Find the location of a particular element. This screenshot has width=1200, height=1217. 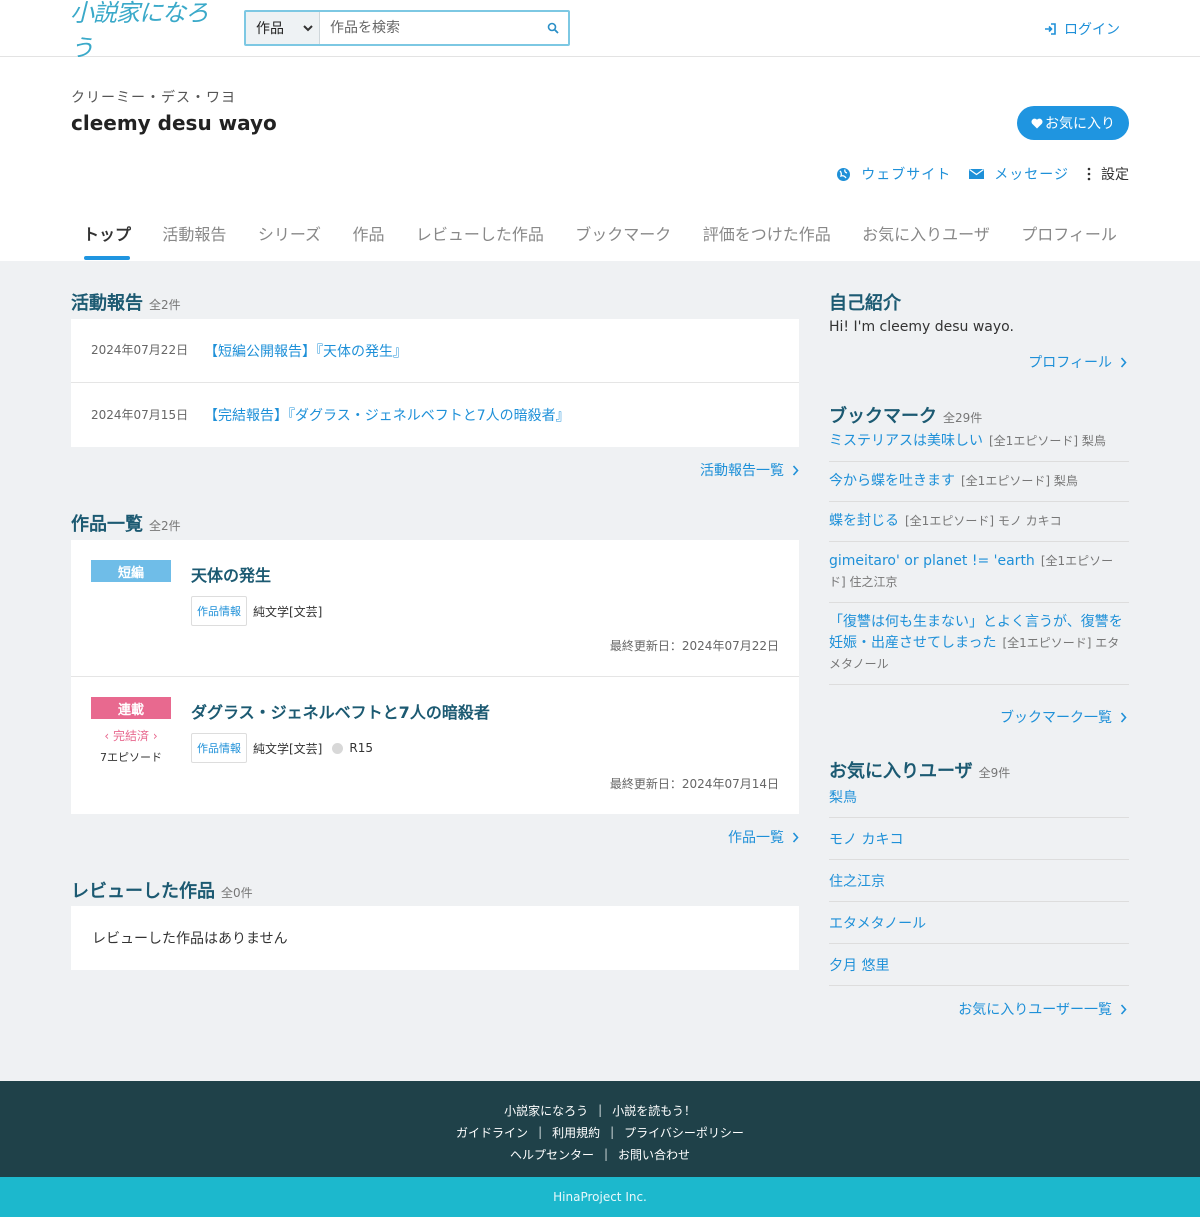

activity-heading: 活動報告 全2件 is located at coordinates (126, 302).